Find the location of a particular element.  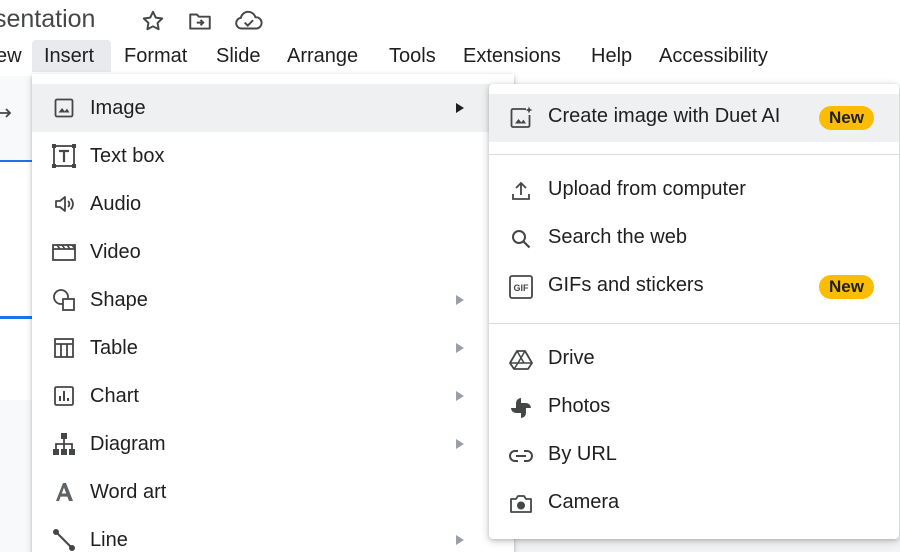

submenu-label: Photos is located at coordinates (579, 406).